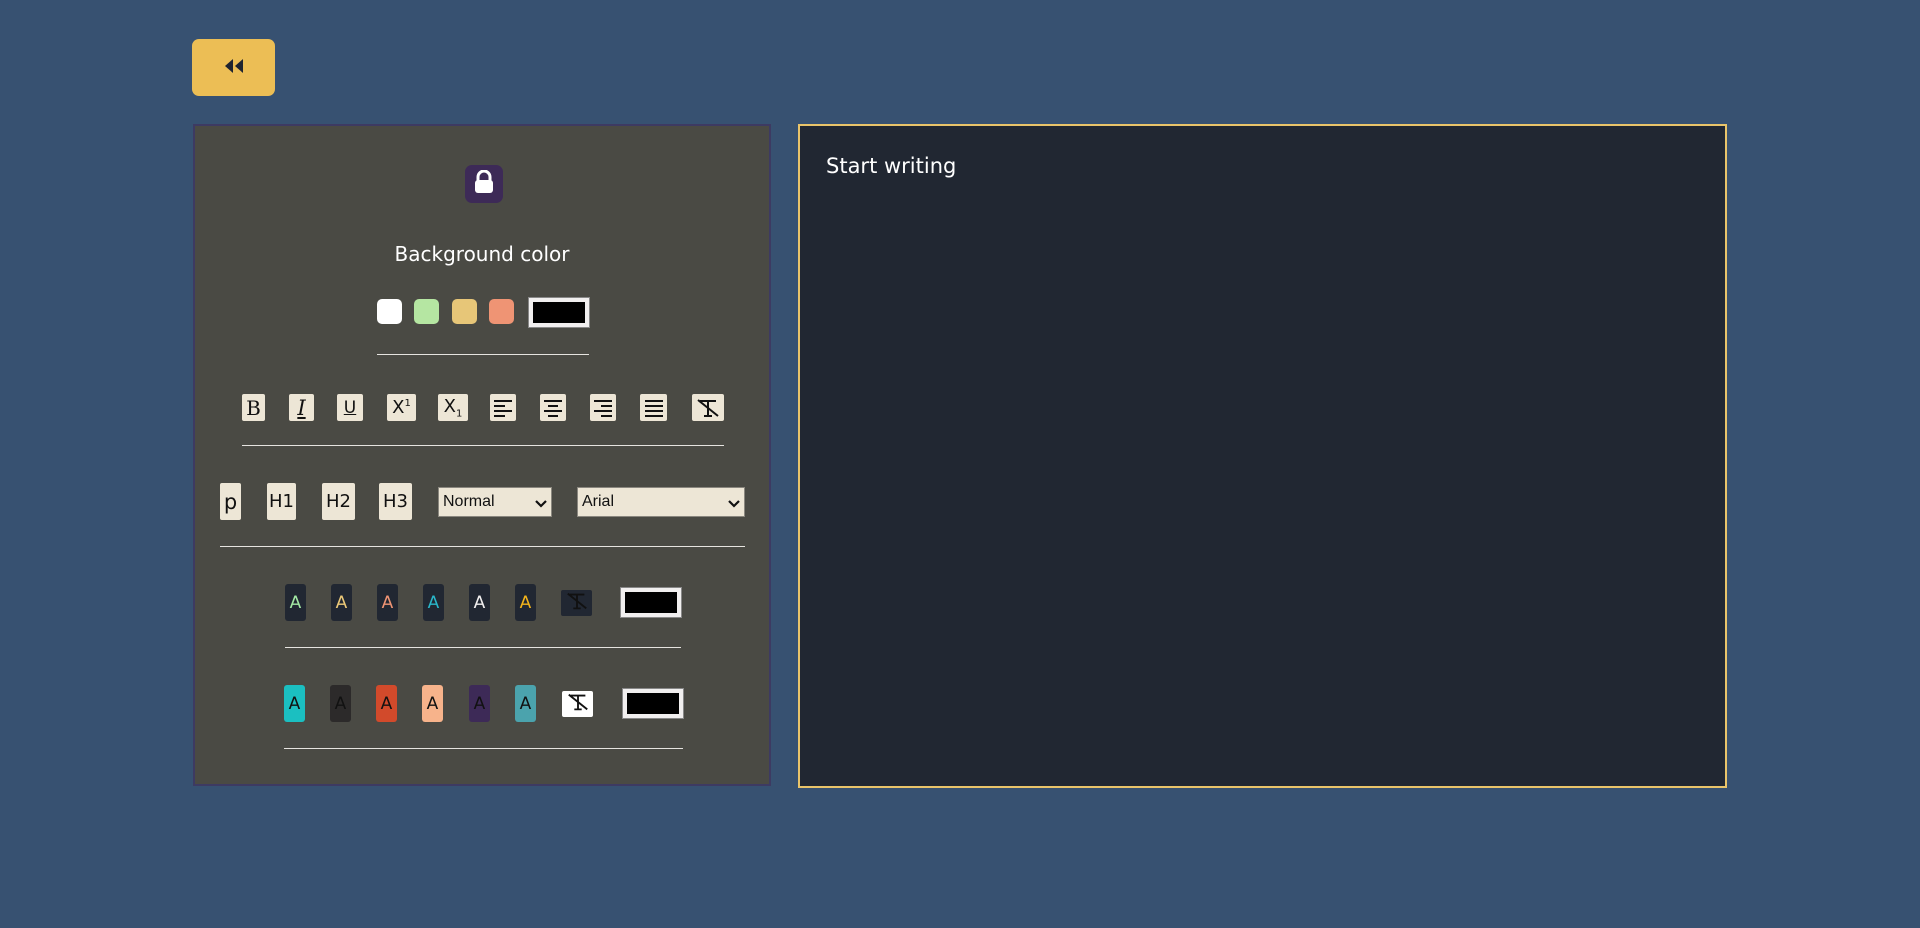  I want to click on lock-icon, so click(484, 183).